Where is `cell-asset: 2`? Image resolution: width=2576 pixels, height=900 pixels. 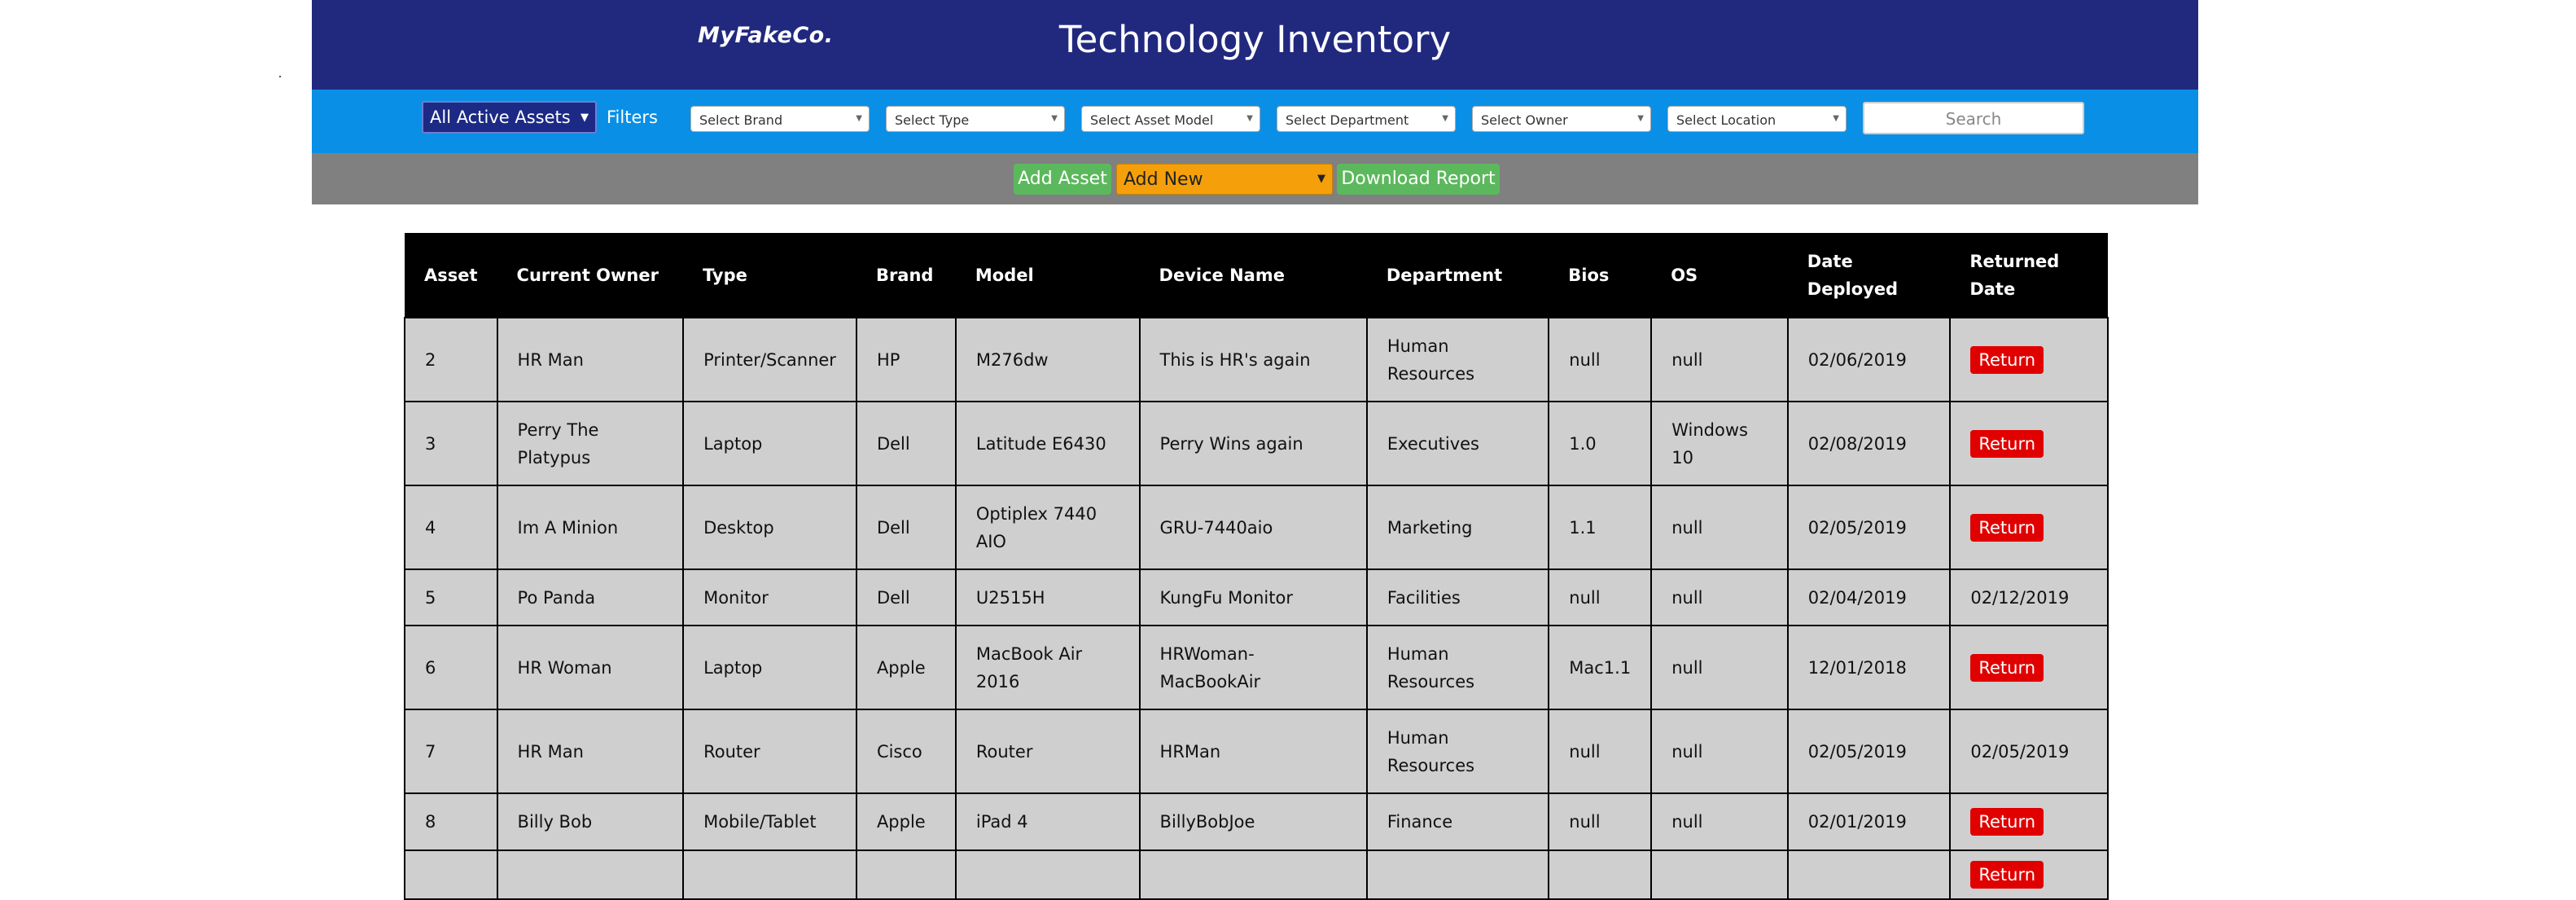 cell-asset: 2 is located at coordinates (451, 359).